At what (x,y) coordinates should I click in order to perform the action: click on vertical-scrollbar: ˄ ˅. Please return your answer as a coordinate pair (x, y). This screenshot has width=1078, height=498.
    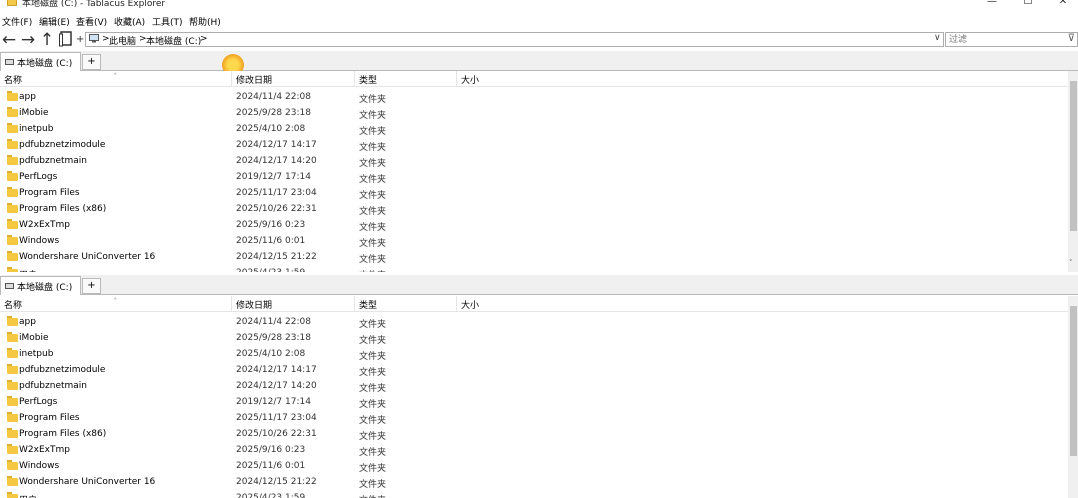
    Looking at the image, I should click on (1073, 171).